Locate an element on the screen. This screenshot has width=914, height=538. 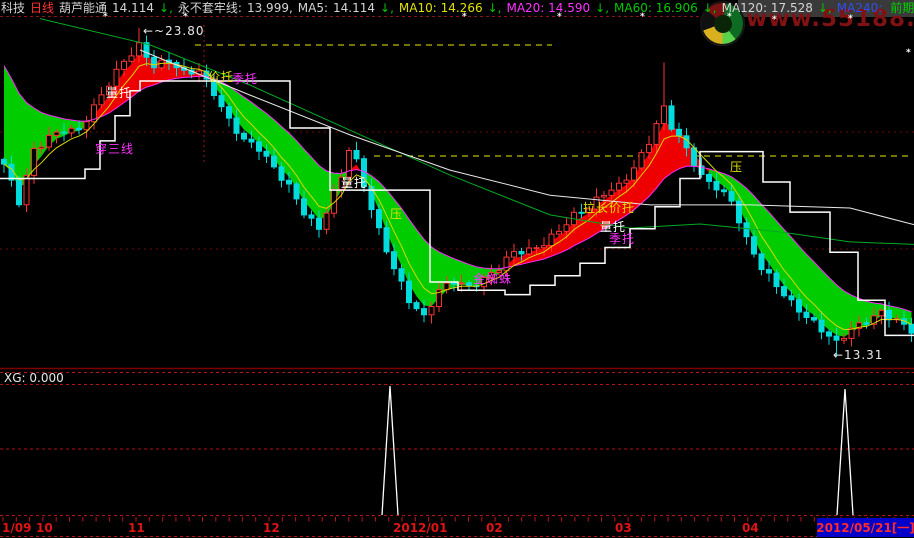
xg-value: 0.000 is located at coordinates (46, 378).